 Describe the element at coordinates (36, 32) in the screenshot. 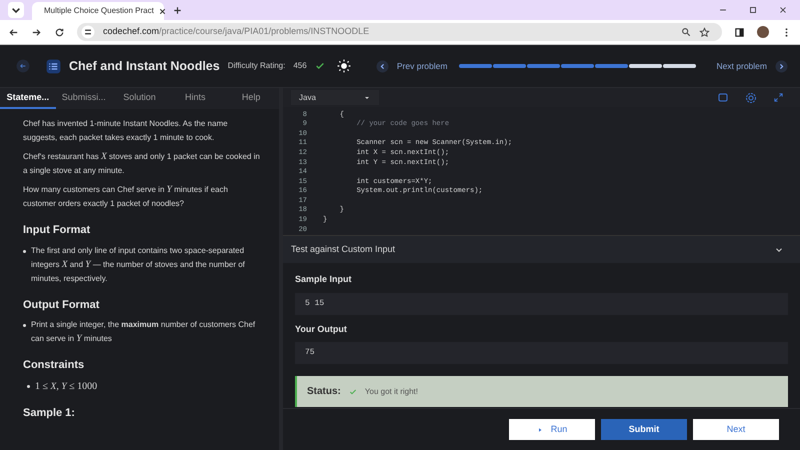

I see `forward-icon` at that location.